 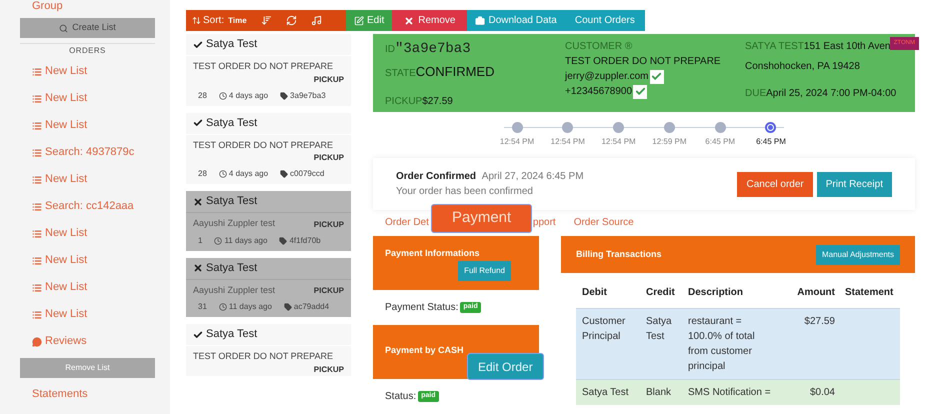 I want to click on column-header: Statement, so click(x=869, y=293).